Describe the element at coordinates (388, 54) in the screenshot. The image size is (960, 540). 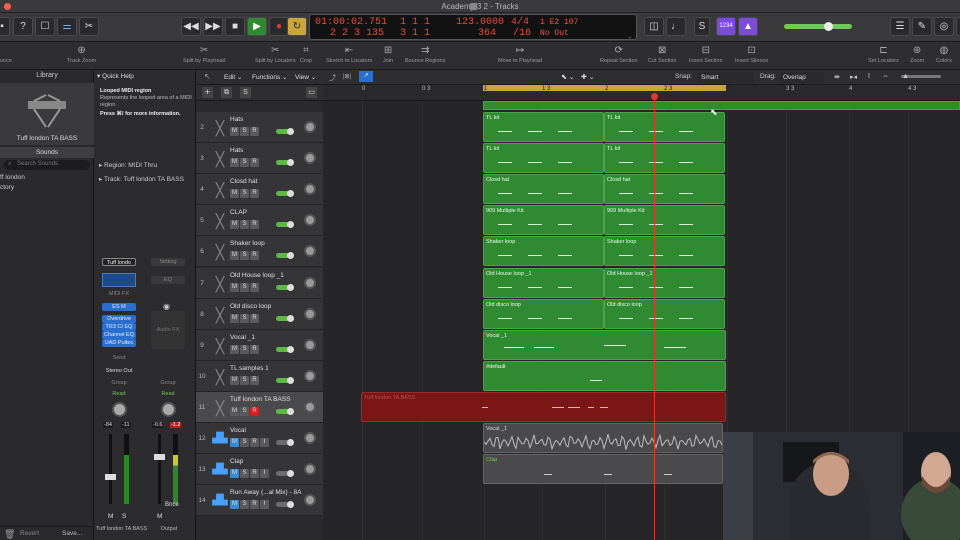
I see `toolbar-join: ⊞ Join` at that location.